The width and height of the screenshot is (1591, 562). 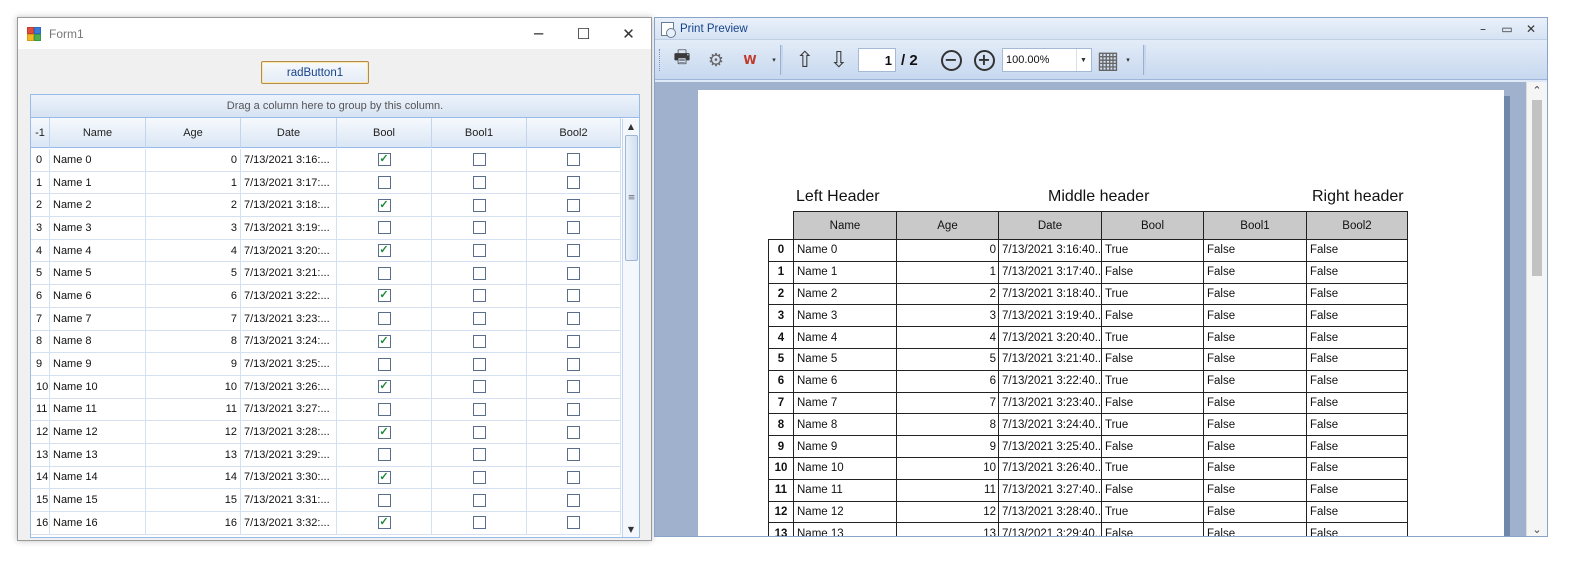 What do you see at coordinates (40, 455) in the screenshot?
I see `row-number-cell: 13` at bounding box center [40, 455].